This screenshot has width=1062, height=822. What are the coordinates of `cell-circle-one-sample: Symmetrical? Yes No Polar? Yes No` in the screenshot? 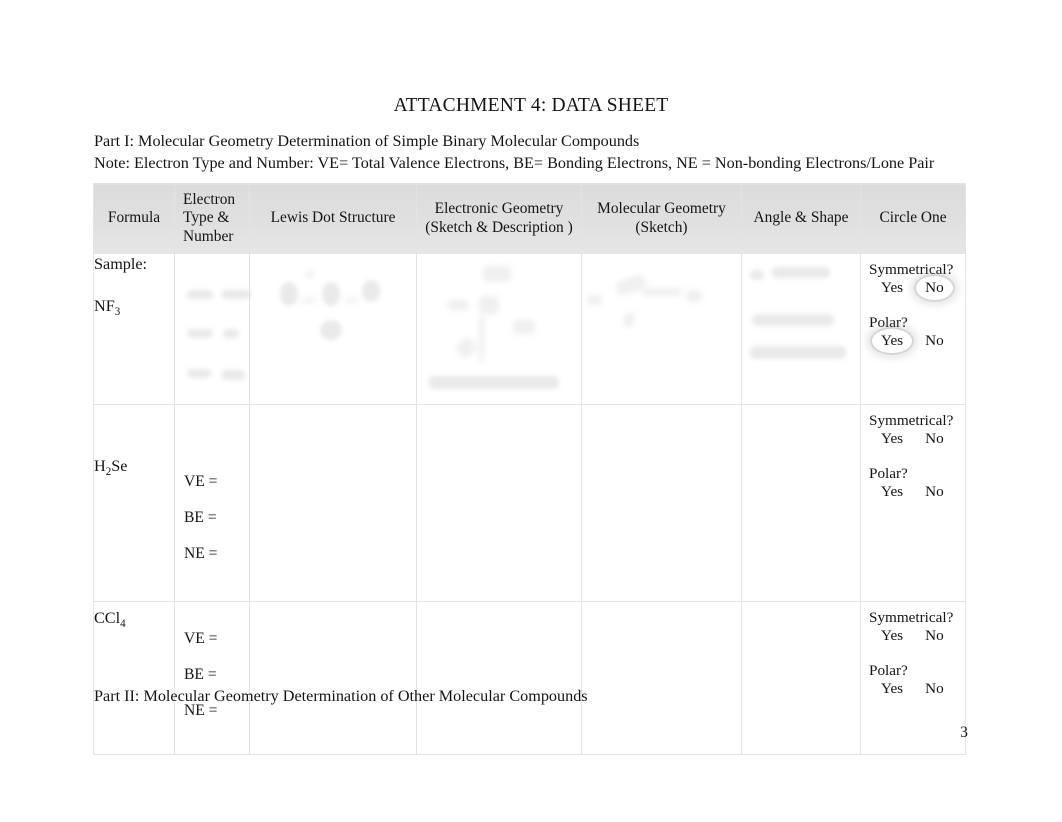 It's located at (913, 329).